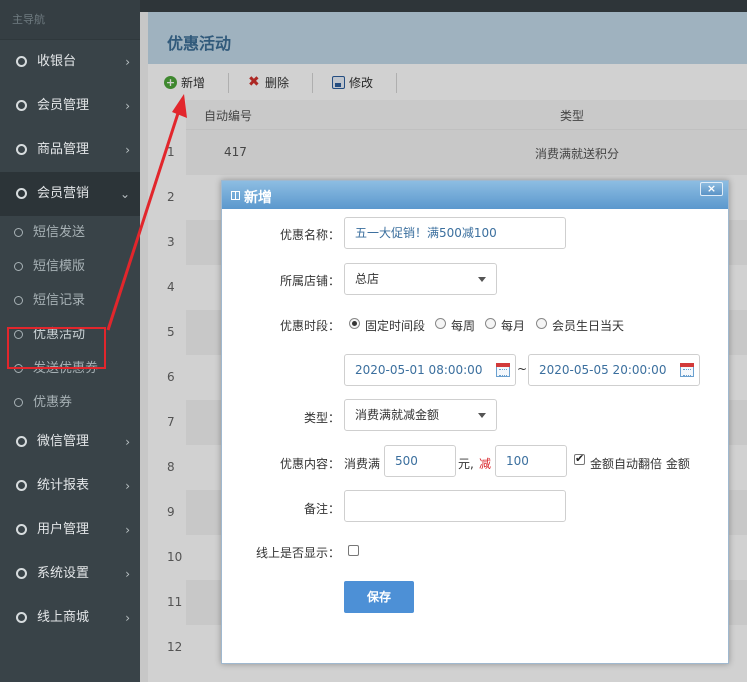 The height and width of the screenshot is (682, 747). Describe the element at coordinates (463, 326) in the screenshot. I see `period-option-label: 每周` at that location.